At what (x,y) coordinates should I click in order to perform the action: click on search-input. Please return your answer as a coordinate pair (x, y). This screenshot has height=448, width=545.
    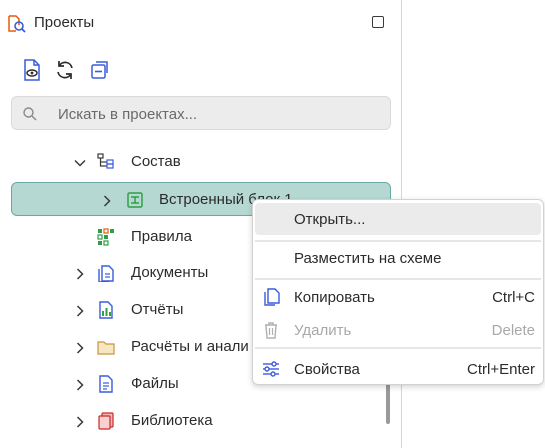
    Looking at the image, I should click on (218, 114).